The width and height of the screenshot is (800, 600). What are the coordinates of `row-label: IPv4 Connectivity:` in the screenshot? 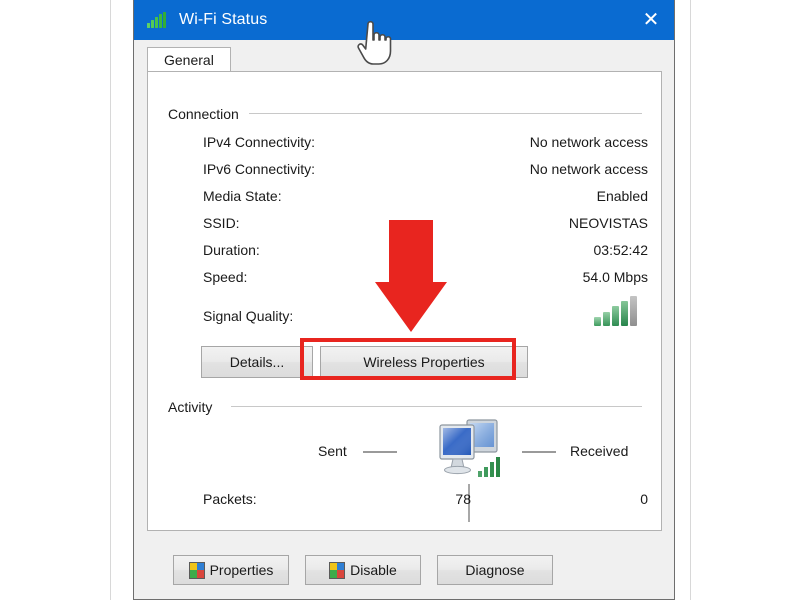 It's located at (259, 142).